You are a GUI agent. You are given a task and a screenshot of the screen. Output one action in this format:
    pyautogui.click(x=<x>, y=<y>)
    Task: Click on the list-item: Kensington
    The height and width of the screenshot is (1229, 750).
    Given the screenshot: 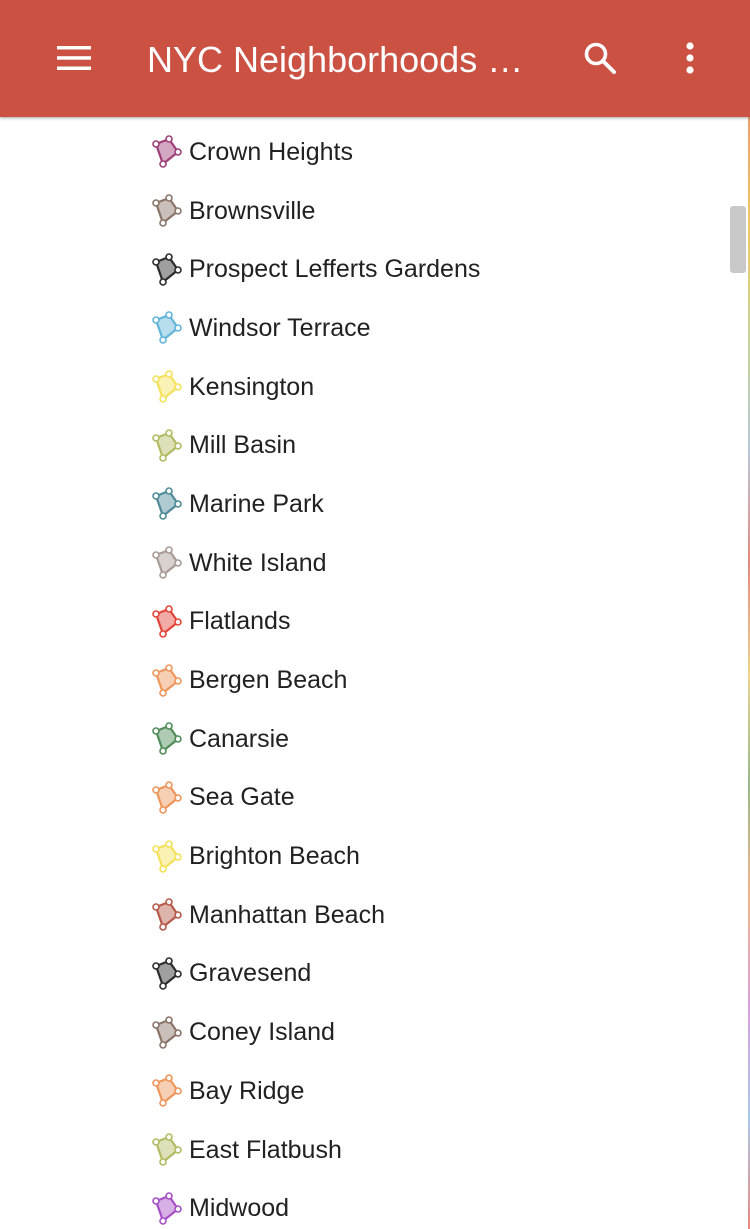 What is the action you would take?
    pyautogui.click(x=350, y=387)
    